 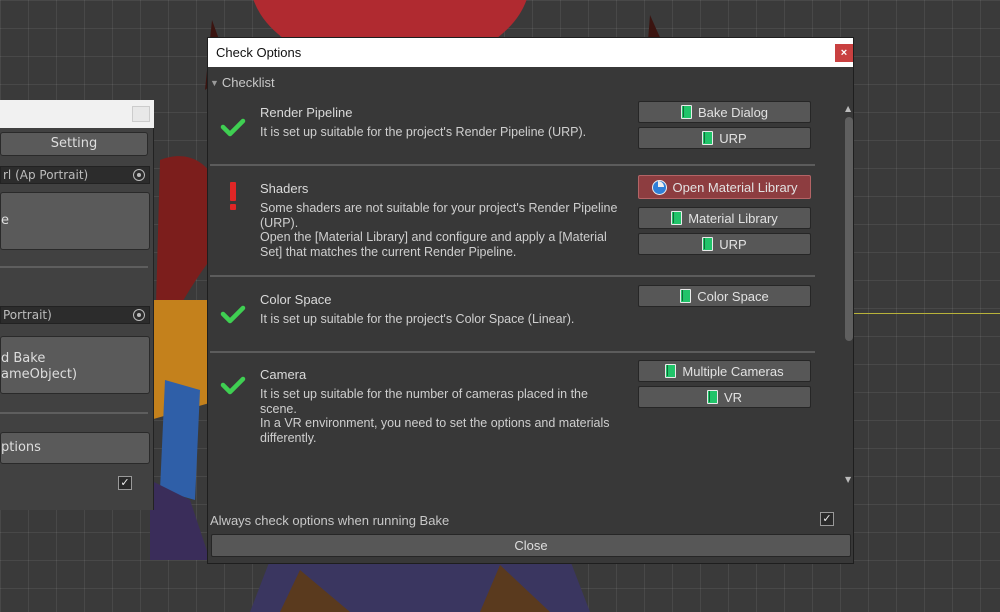 What do you see at coordinates (733, 397) in the screenshot?
I see `button-label: VR` at bounding box center [733, 397].